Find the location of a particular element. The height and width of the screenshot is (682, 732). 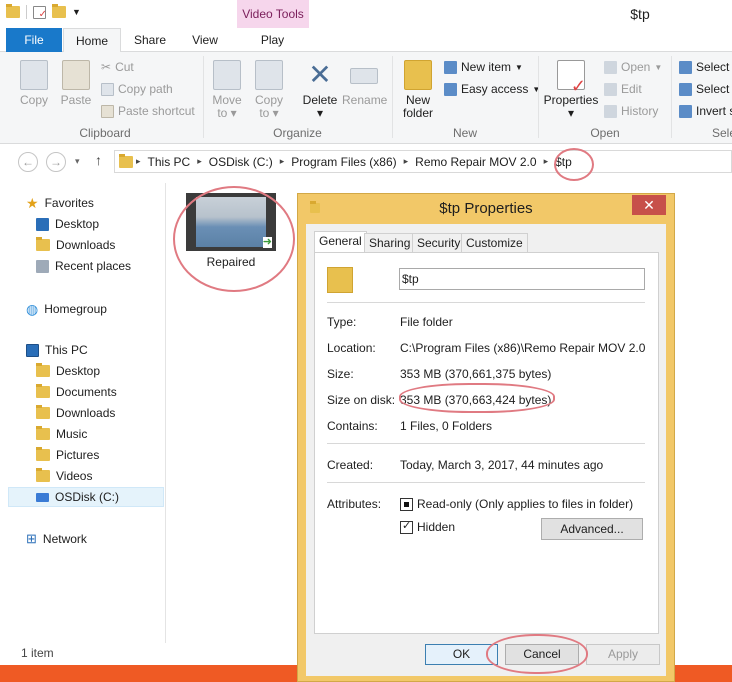

up-arrow-icon: ↑ is located at coordinates (98, 160).